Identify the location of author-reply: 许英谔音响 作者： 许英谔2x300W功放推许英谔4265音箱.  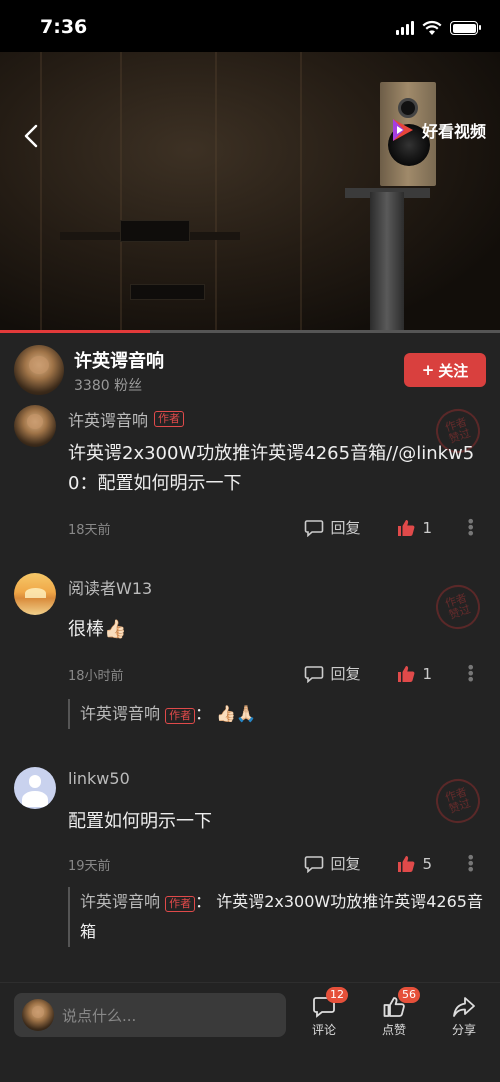
(277, 917).